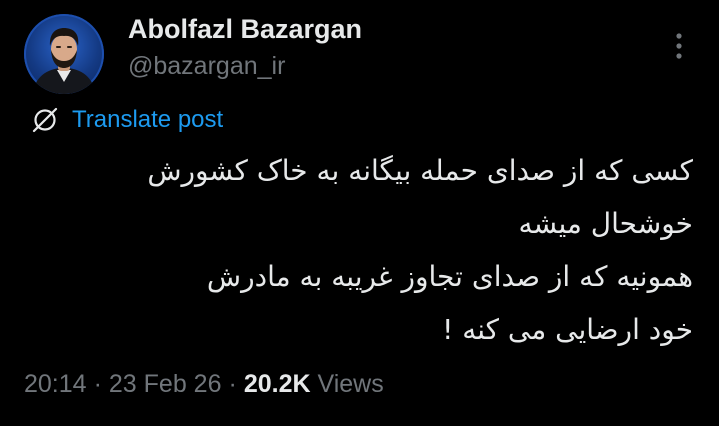  I want to click on tweet-text-line: خود ارضایی می کنه !, so click(567, 329).